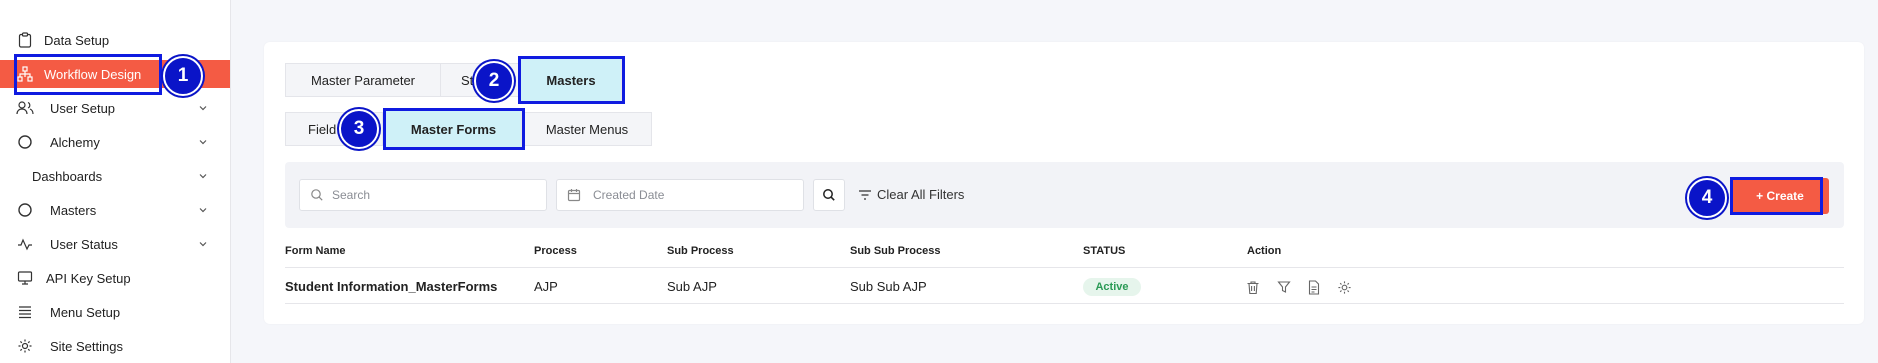  Describe the element at coordinates (629, 195) in the screenshot. I see `created-date-placeholder: Created Date` at that location.